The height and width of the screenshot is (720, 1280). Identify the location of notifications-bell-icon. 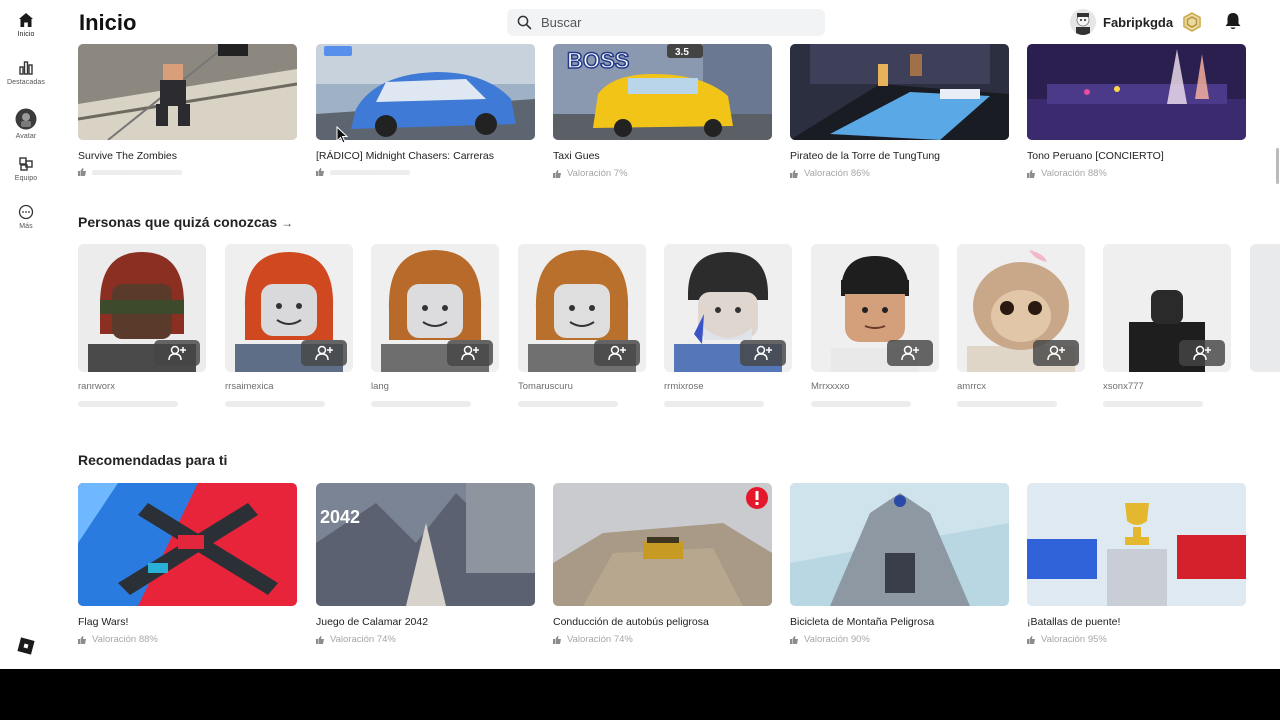
(1233, 21).